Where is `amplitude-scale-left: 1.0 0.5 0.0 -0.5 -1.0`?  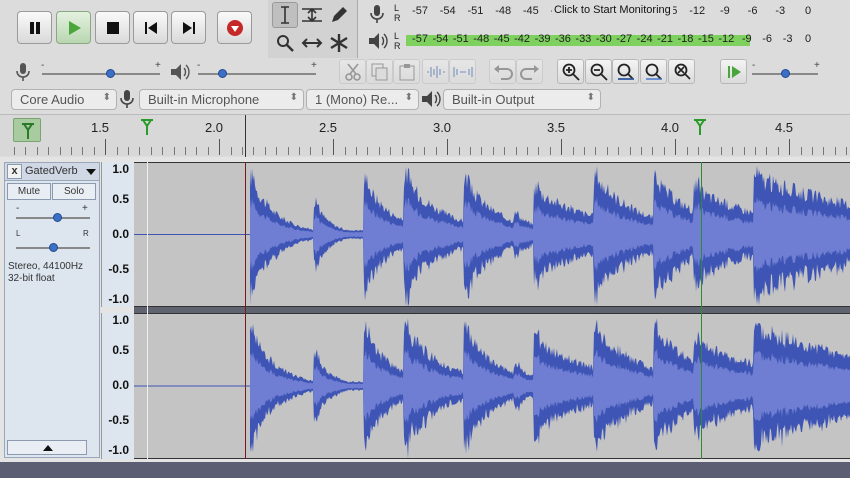 amplitude-scale-left: 1.0 0.5 0.0 -0.5 -1.0 is located at coordinates (117, 234).